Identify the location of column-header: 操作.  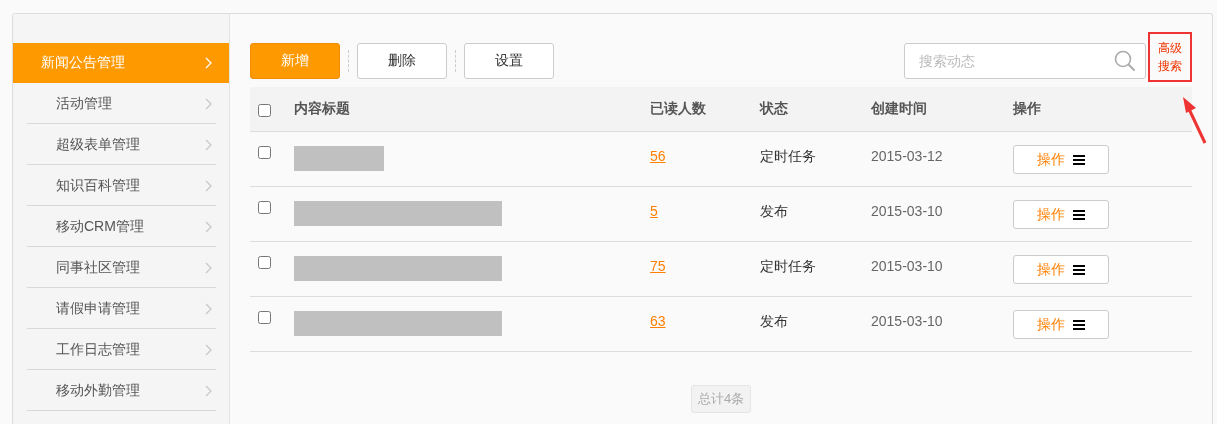
(1027, 109).